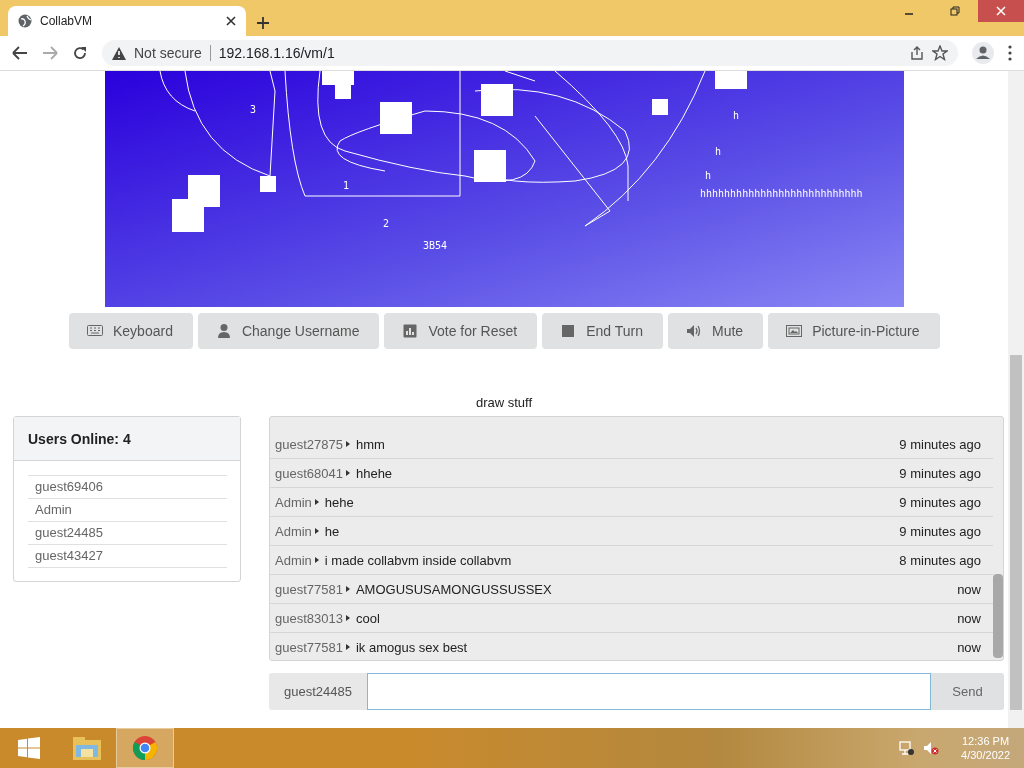 The image size is (1024, 768). Describe the element at coordinates (145, 748) in the screenshot. I see `chrome-icon` at that location.